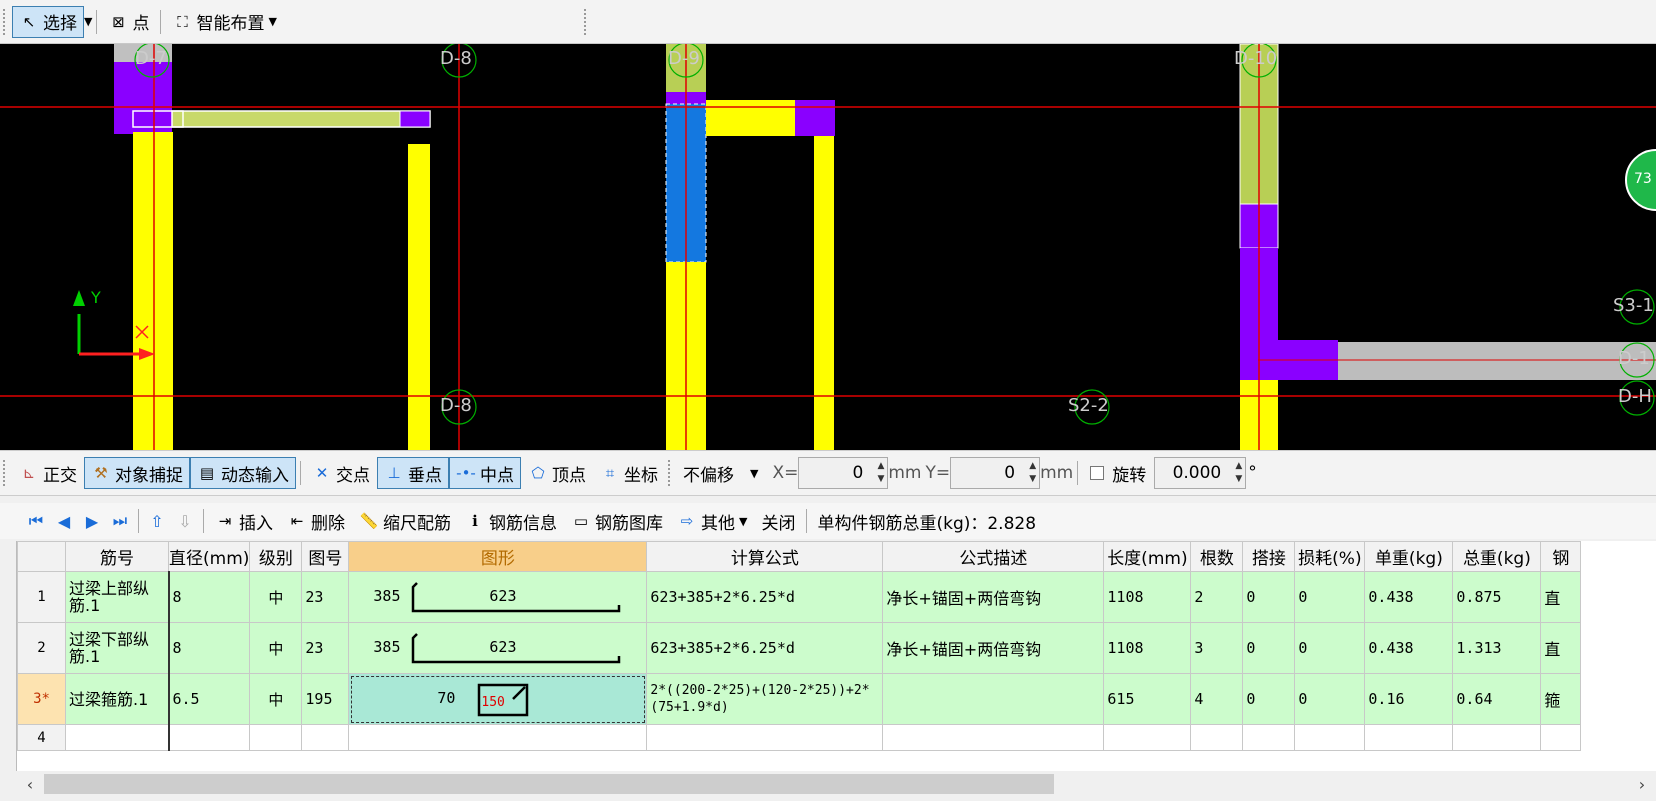  What do you see at coordinates (41, 597) in the screenshot?
I see `row-number: 1` at bounding box center [41, 597].